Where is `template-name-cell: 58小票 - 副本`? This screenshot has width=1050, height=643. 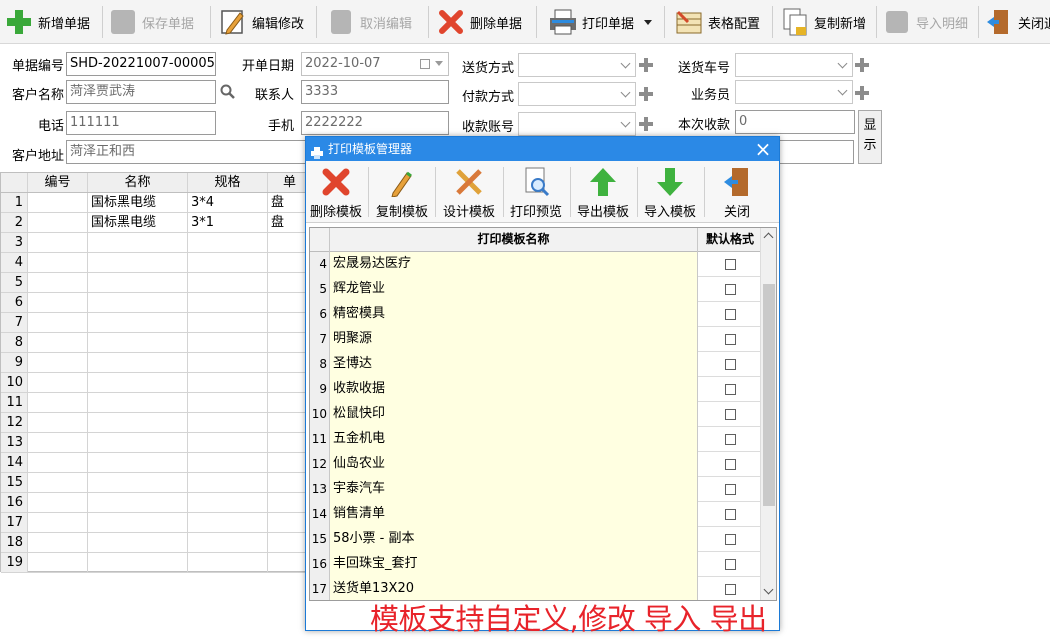 template-name-cell: 58小票 - 副本 is located at coordinates (514, 539).